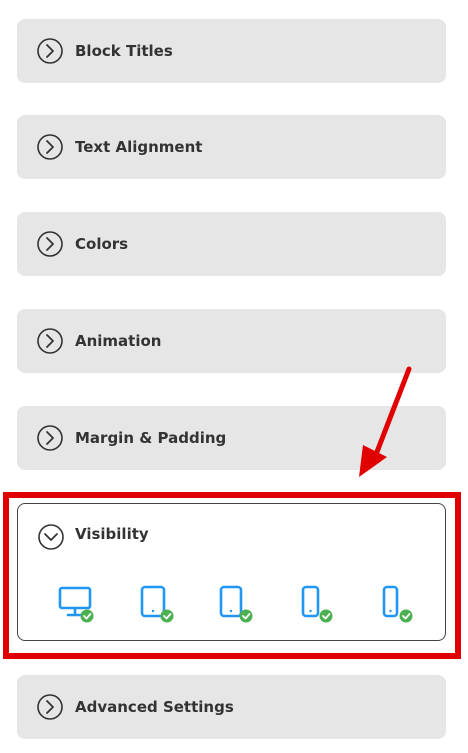 This screenshot has width=468, height=753. I want to click on mobile-visible-icon, so click(315, 604).